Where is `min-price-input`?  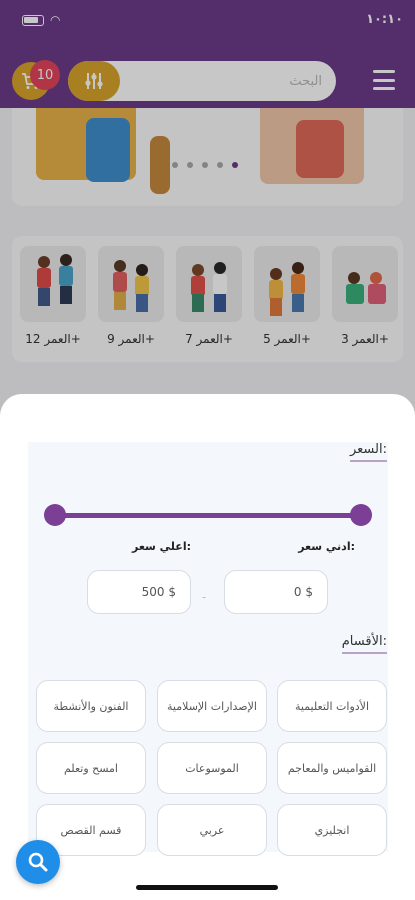
min-price-input is located at coordinates (276, 592).